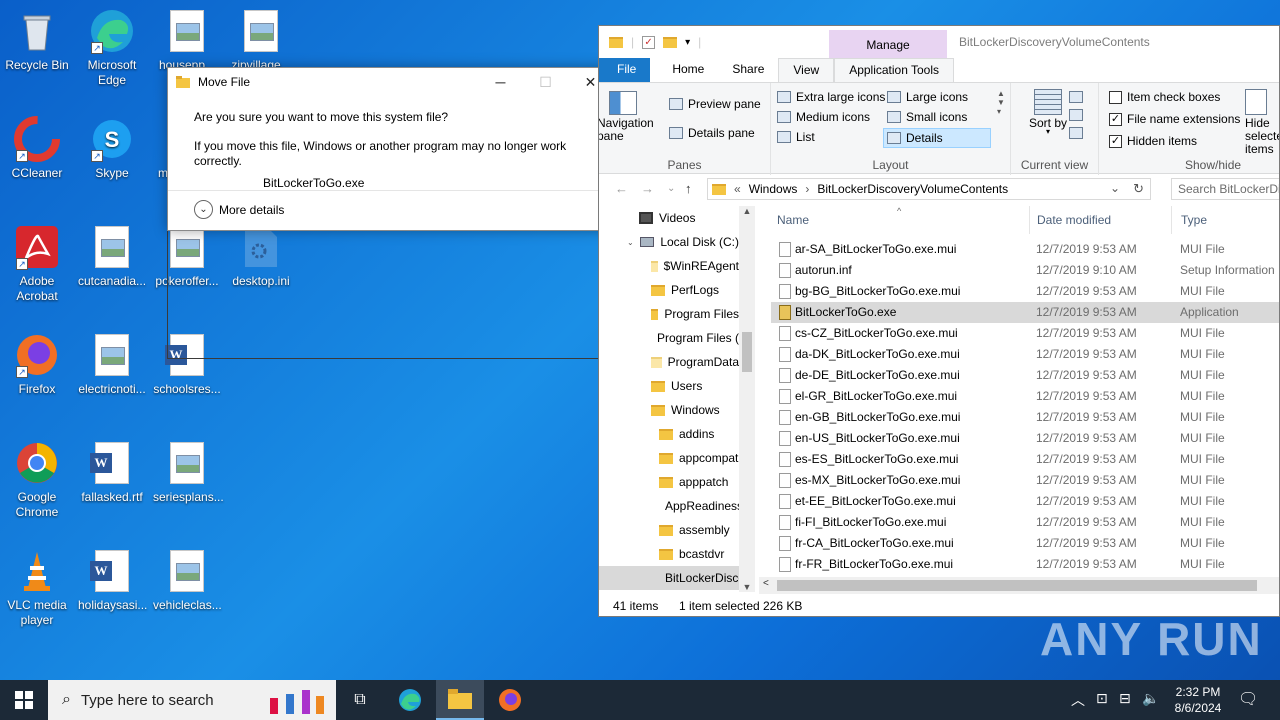 The width and height of the screenshot is (1280, 720). I want to click on taskbar-search-box: ⌕ Type here to search, so click(192, 700).